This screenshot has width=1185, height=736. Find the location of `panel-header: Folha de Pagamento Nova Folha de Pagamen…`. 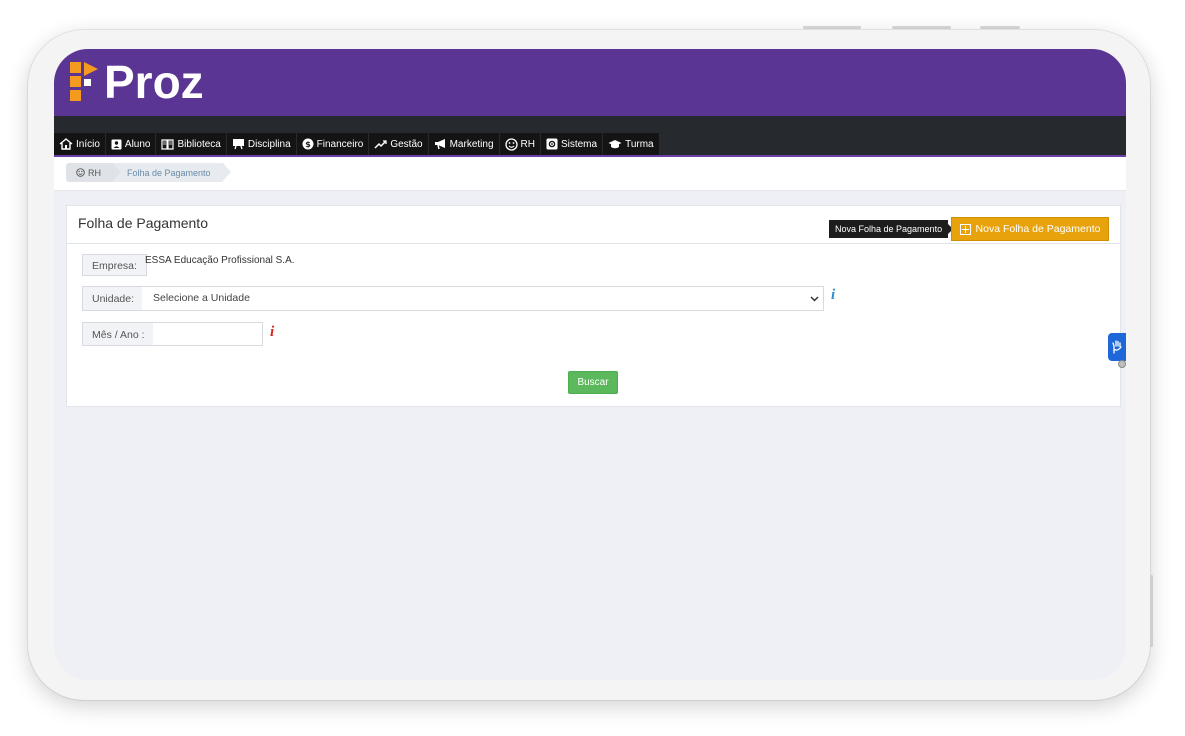

panel-header: Folha de Pagamento Nova Folha de Pagamen… is located at coordinates (593, 225).